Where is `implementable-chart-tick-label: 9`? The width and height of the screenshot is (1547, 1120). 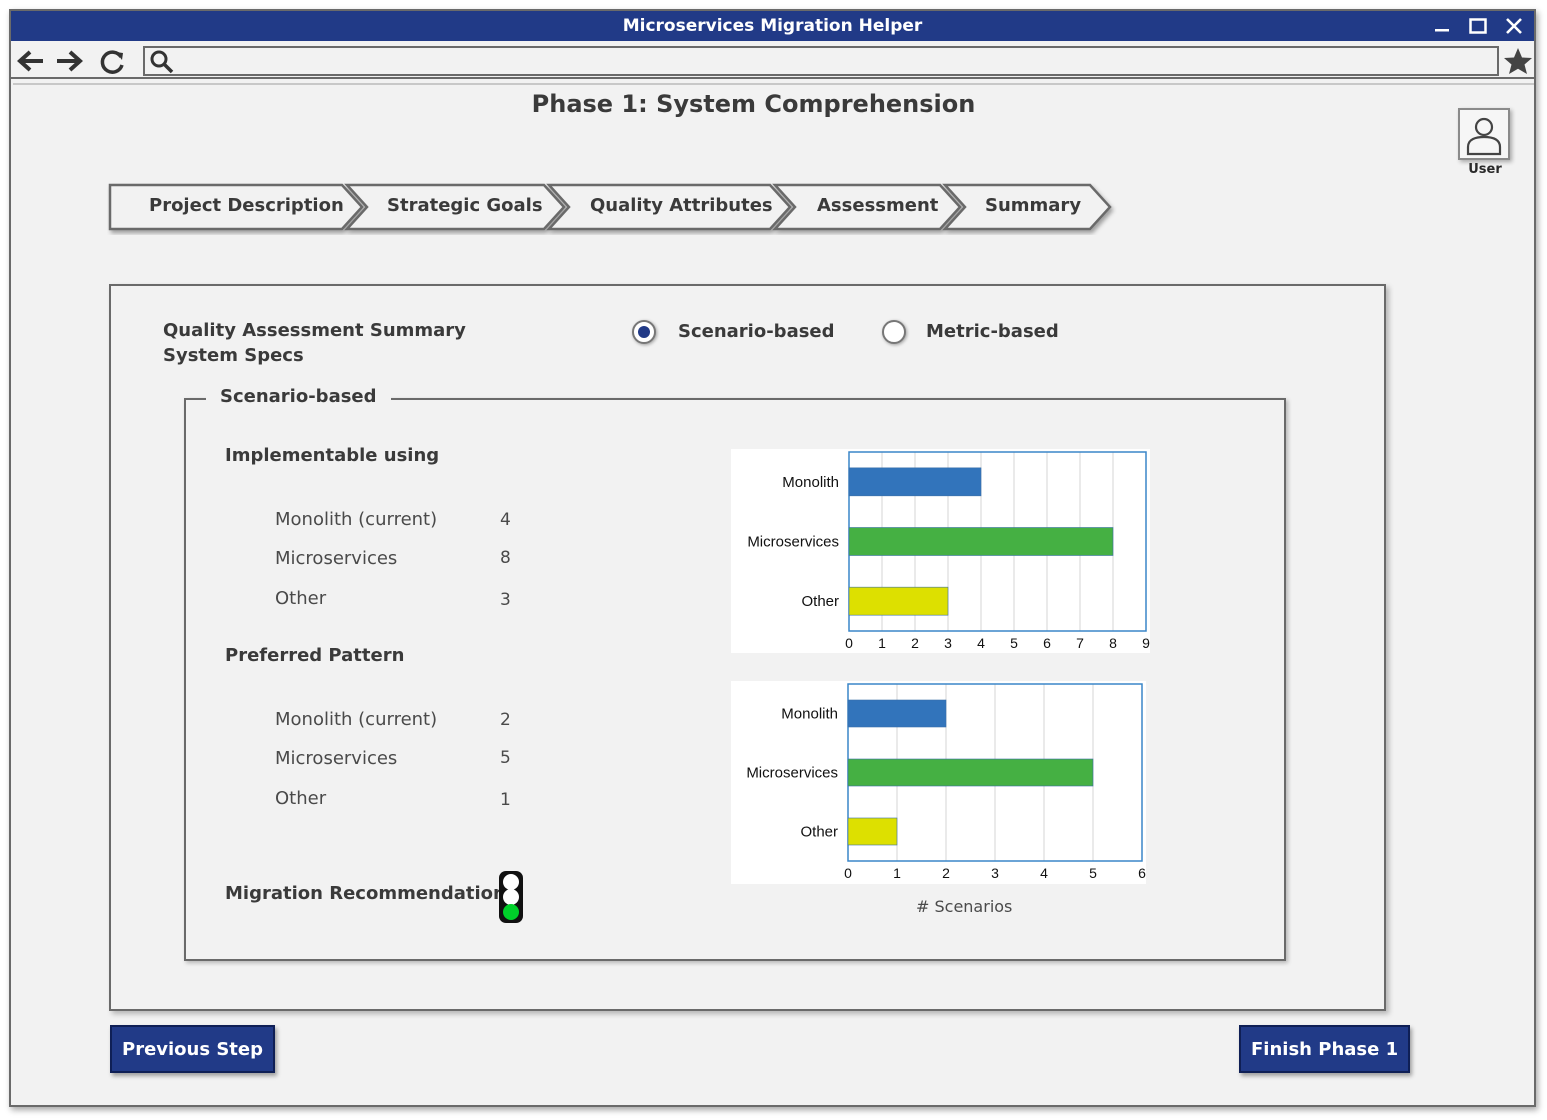 implementable-chart-tick-label: 9 is located at coordinates (1146, 643).